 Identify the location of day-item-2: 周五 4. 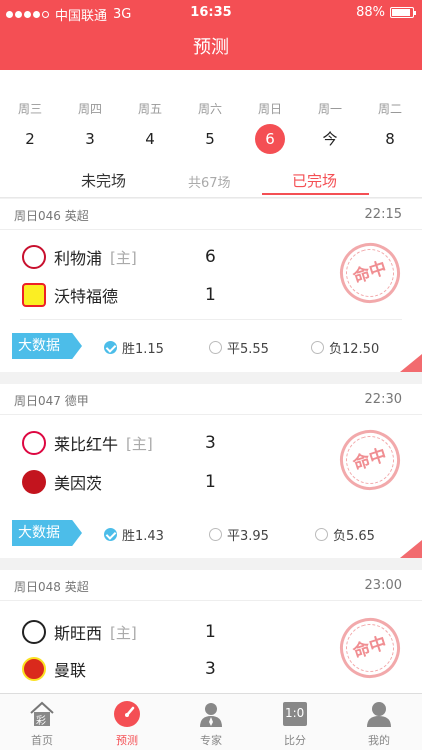
(150, 127).